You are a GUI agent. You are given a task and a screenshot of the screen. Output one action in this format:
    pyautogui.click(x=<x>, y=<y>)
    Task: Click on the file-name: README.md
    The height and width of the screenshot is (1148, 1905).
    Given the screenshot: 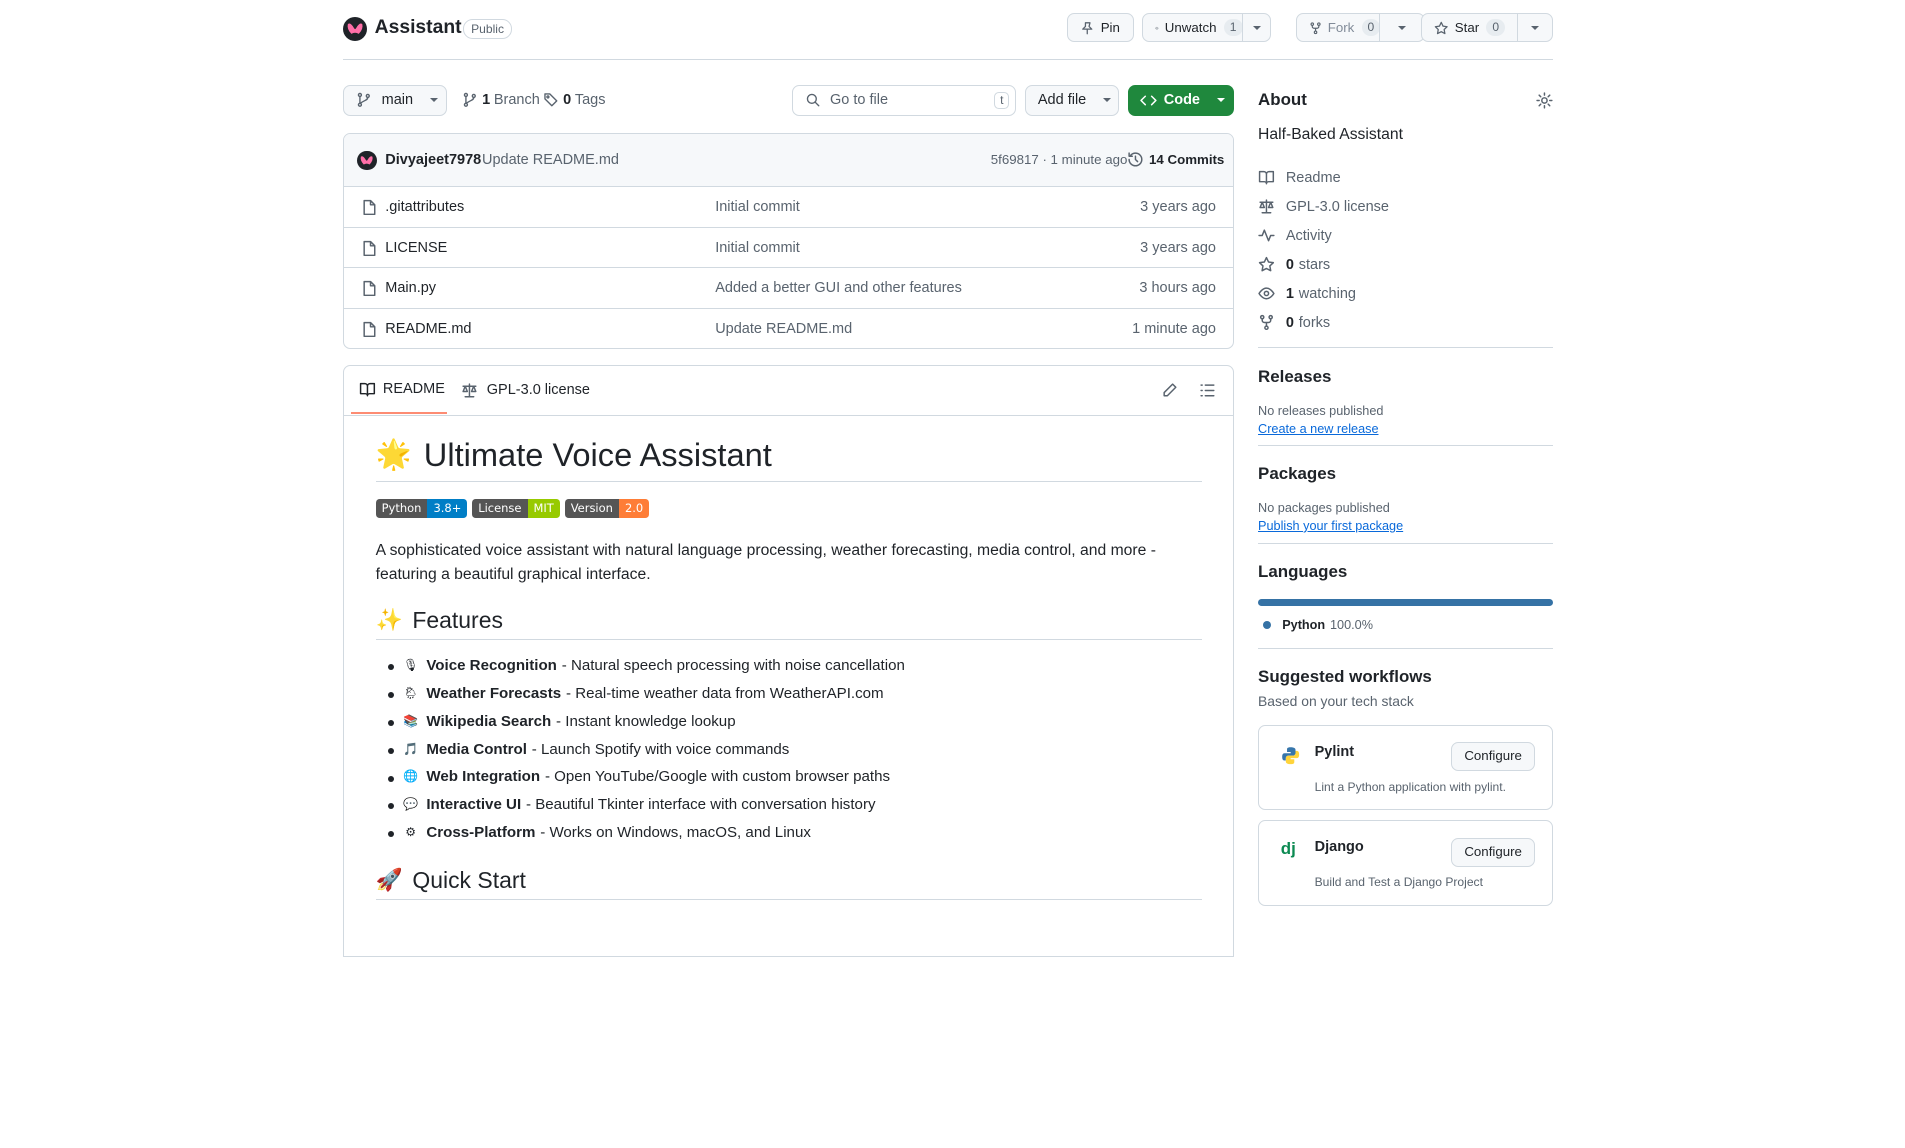 What is the action you would take?
    pyautogui.click(x=428, y=329)
    